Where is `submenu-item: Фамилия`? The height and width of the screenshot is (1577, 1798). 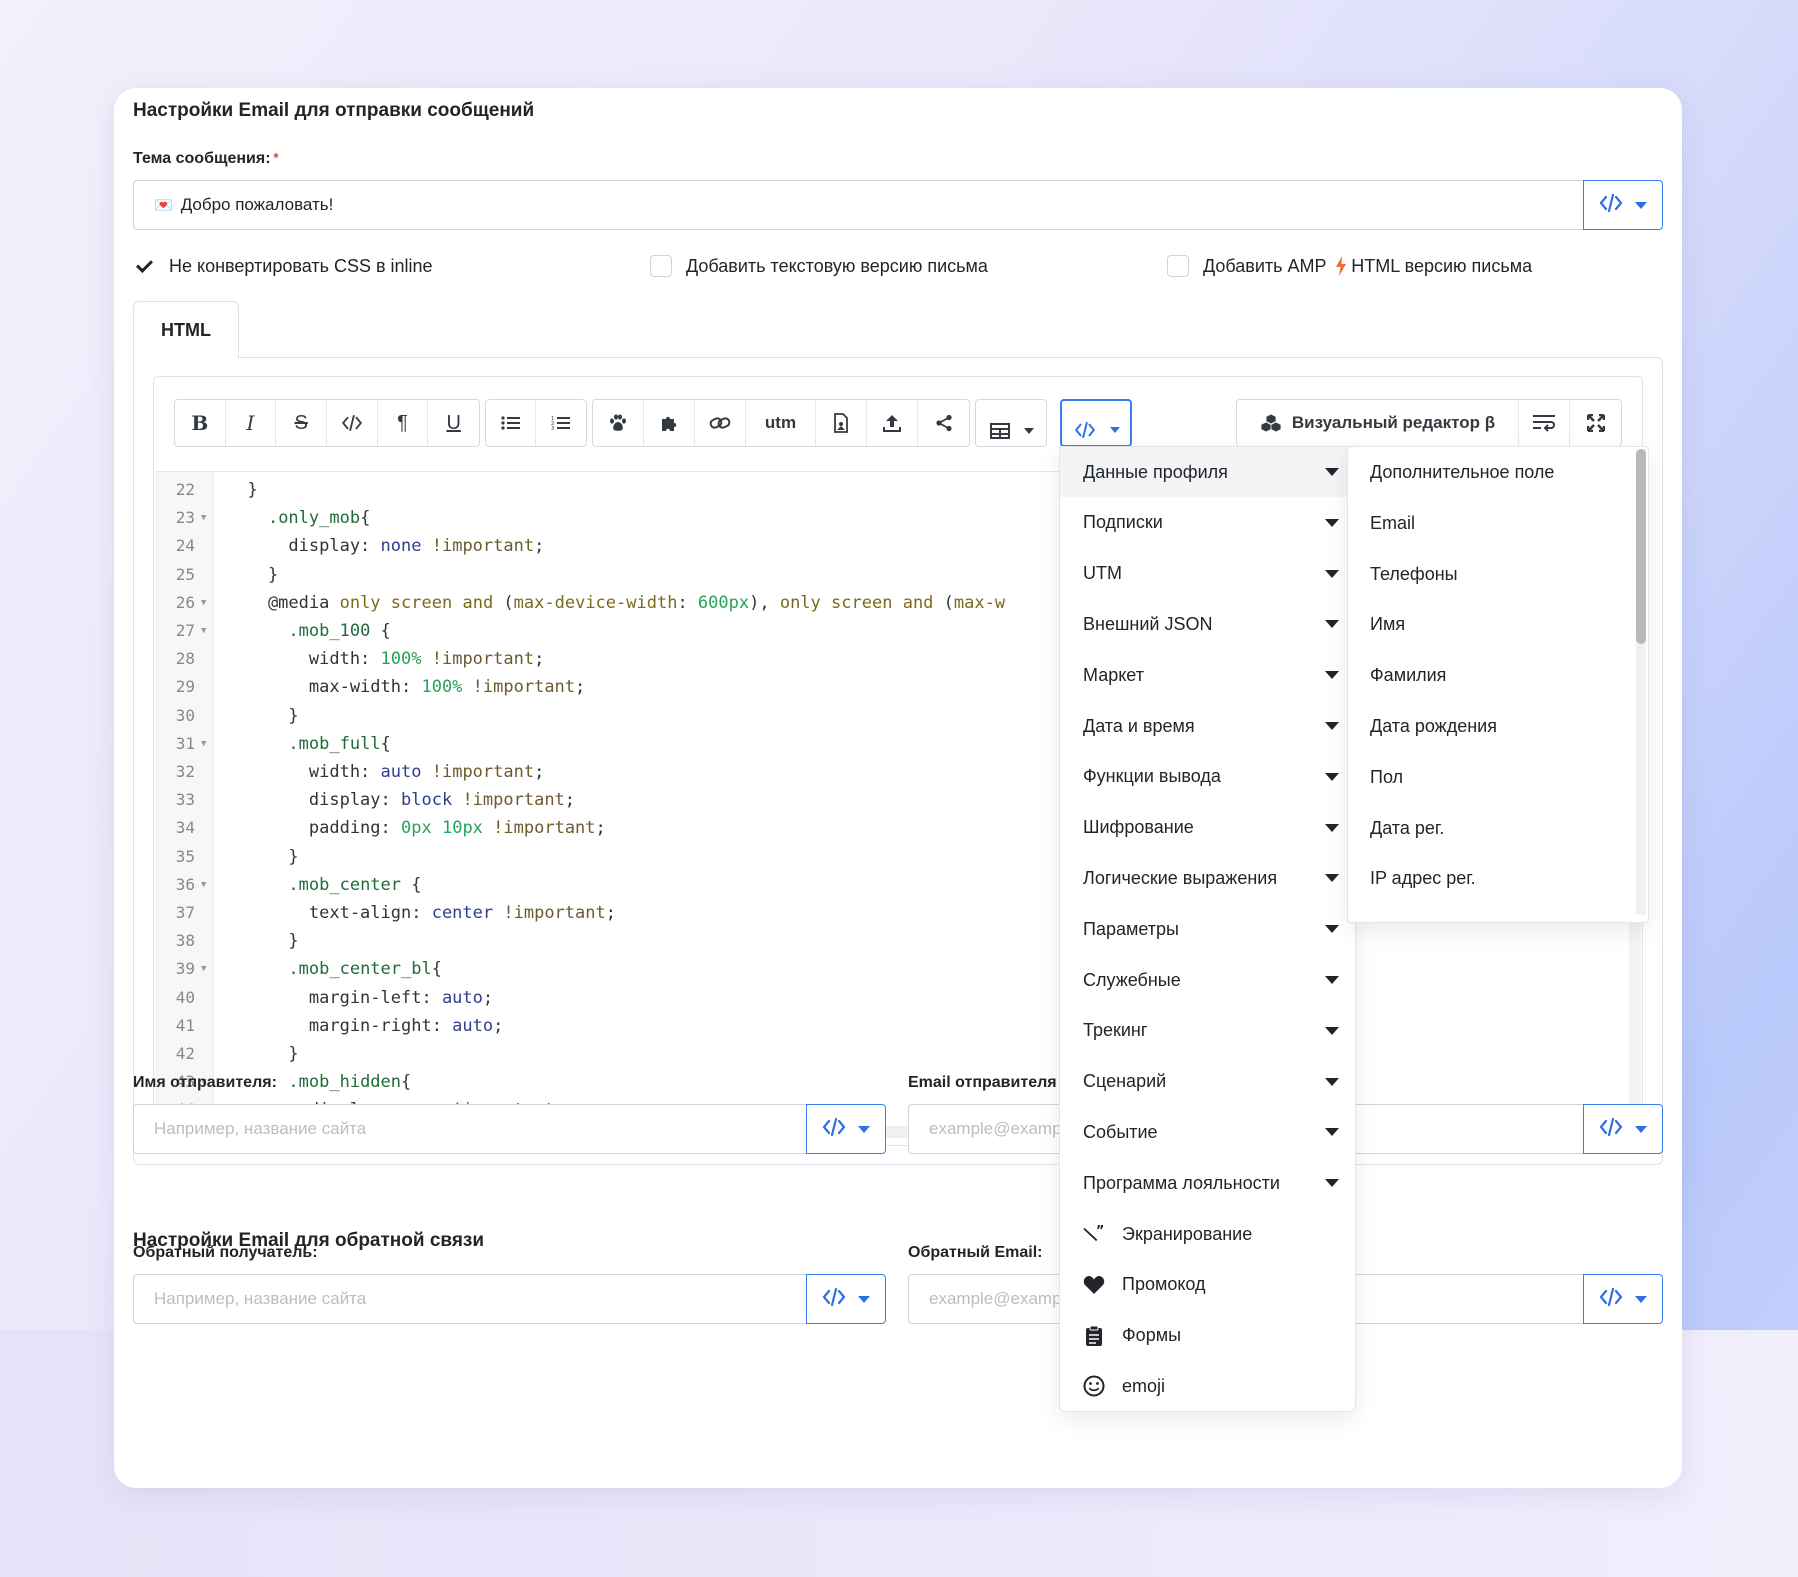
submenu-item: Фамилия is located at coordinates (1408, 675).